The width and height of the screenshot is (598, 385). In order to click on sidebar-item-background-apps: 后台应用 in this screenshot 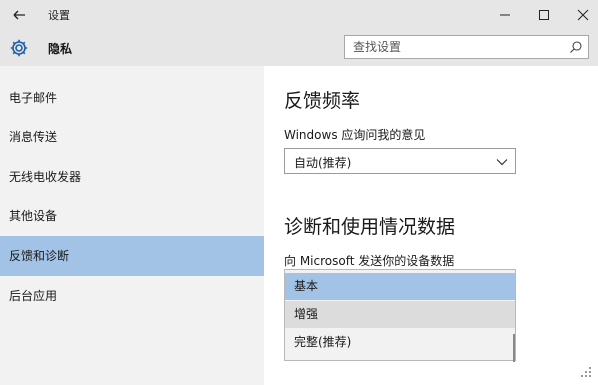, I will do `click(132, 296)`.